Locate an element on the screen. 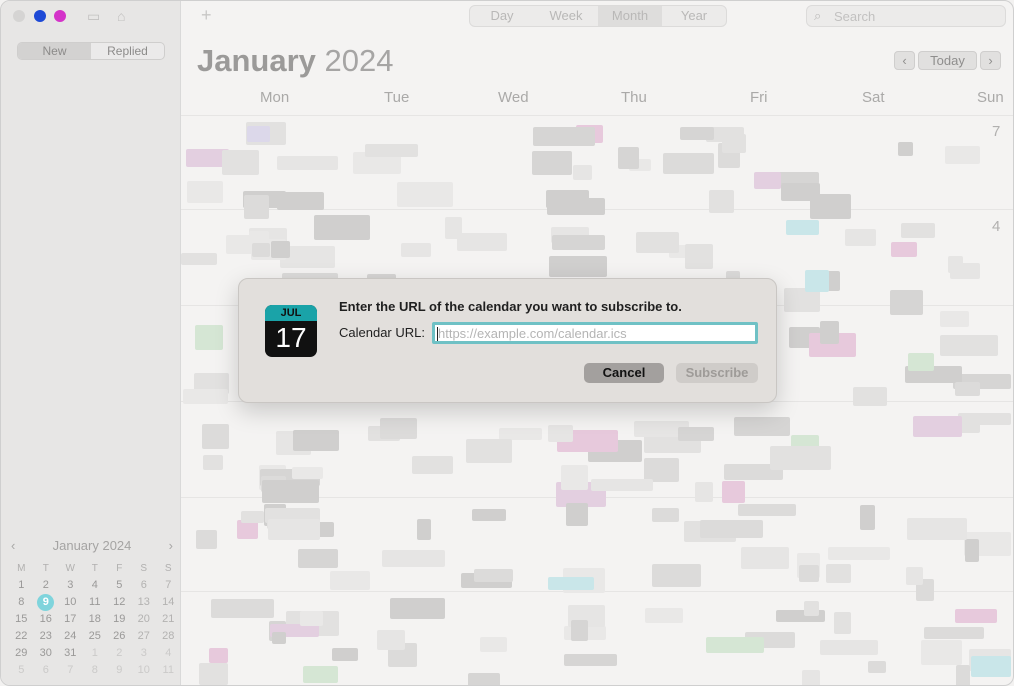  mini-day: 17 is located at coordinates (70, 619).